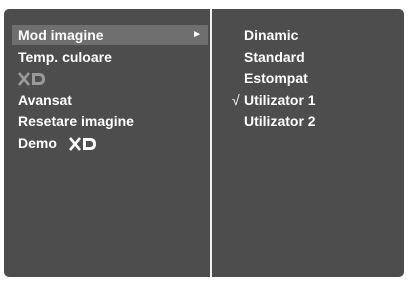 The width and height of the screenshot is (409, 281). I want to click on option-label: Utilizator 2, so click(280, 121).